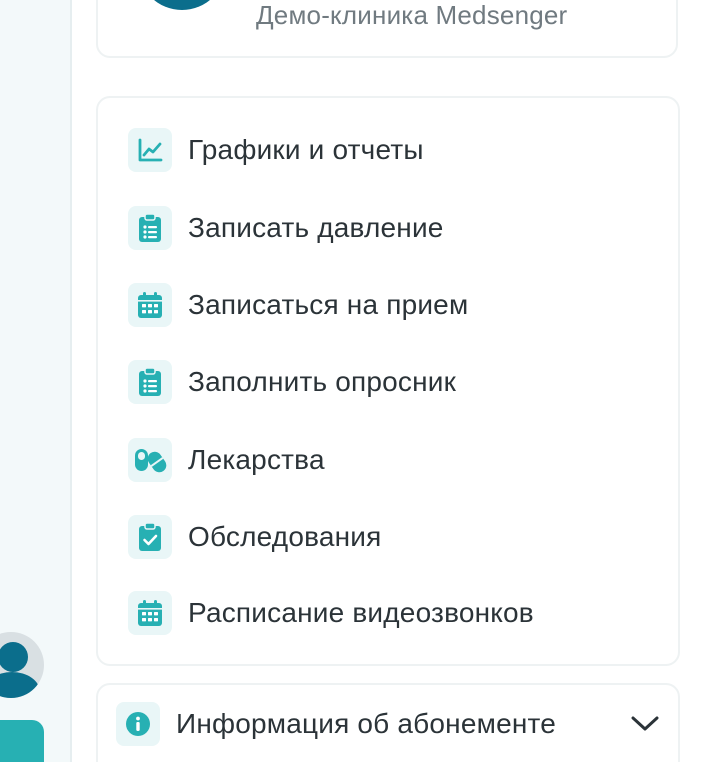 This screenshot has width=702, height=762. I want to click on menu-item-fill-questionnaire: Заполнить опросник, so click(292, 382).